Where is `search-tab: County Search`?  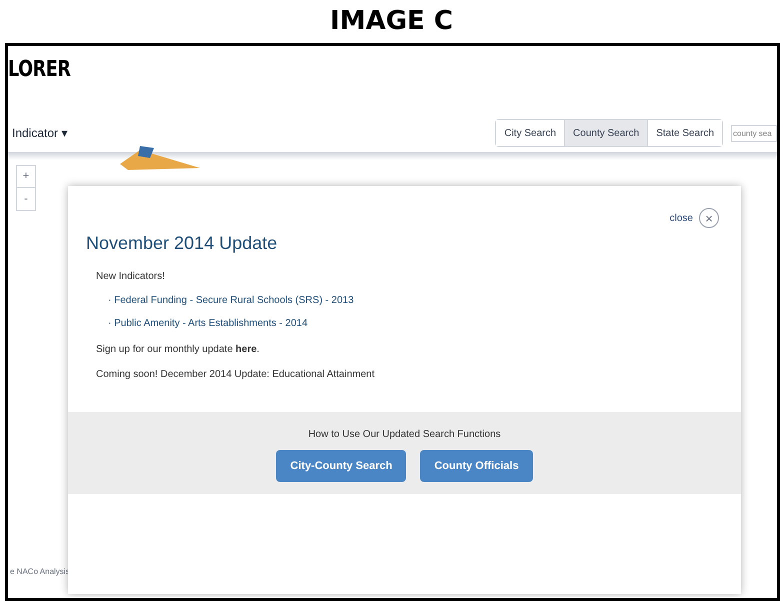
search-tab: County Search is located at coordinates (606, 133).